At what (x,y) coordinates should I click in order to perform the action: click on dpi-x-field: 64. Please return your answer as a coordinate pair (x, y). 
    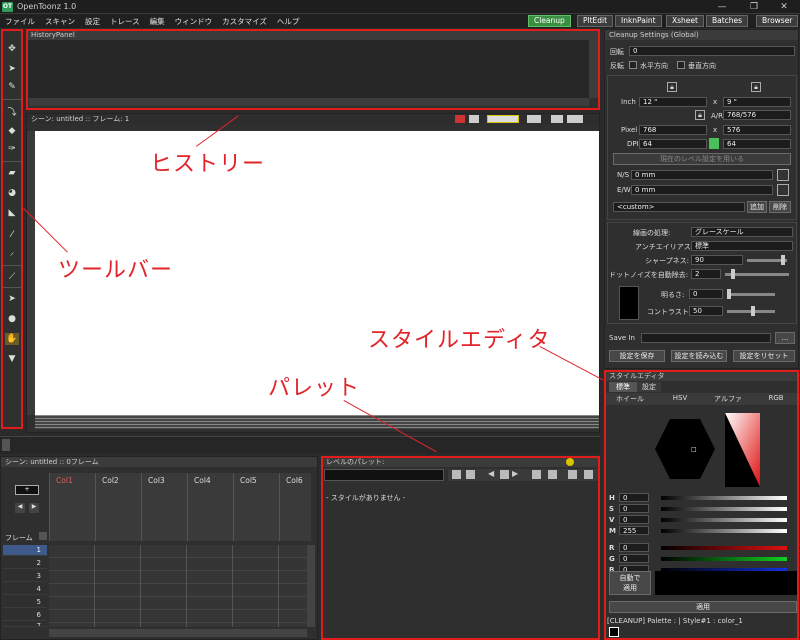
    Looking at the image, I should click on (673, 144).